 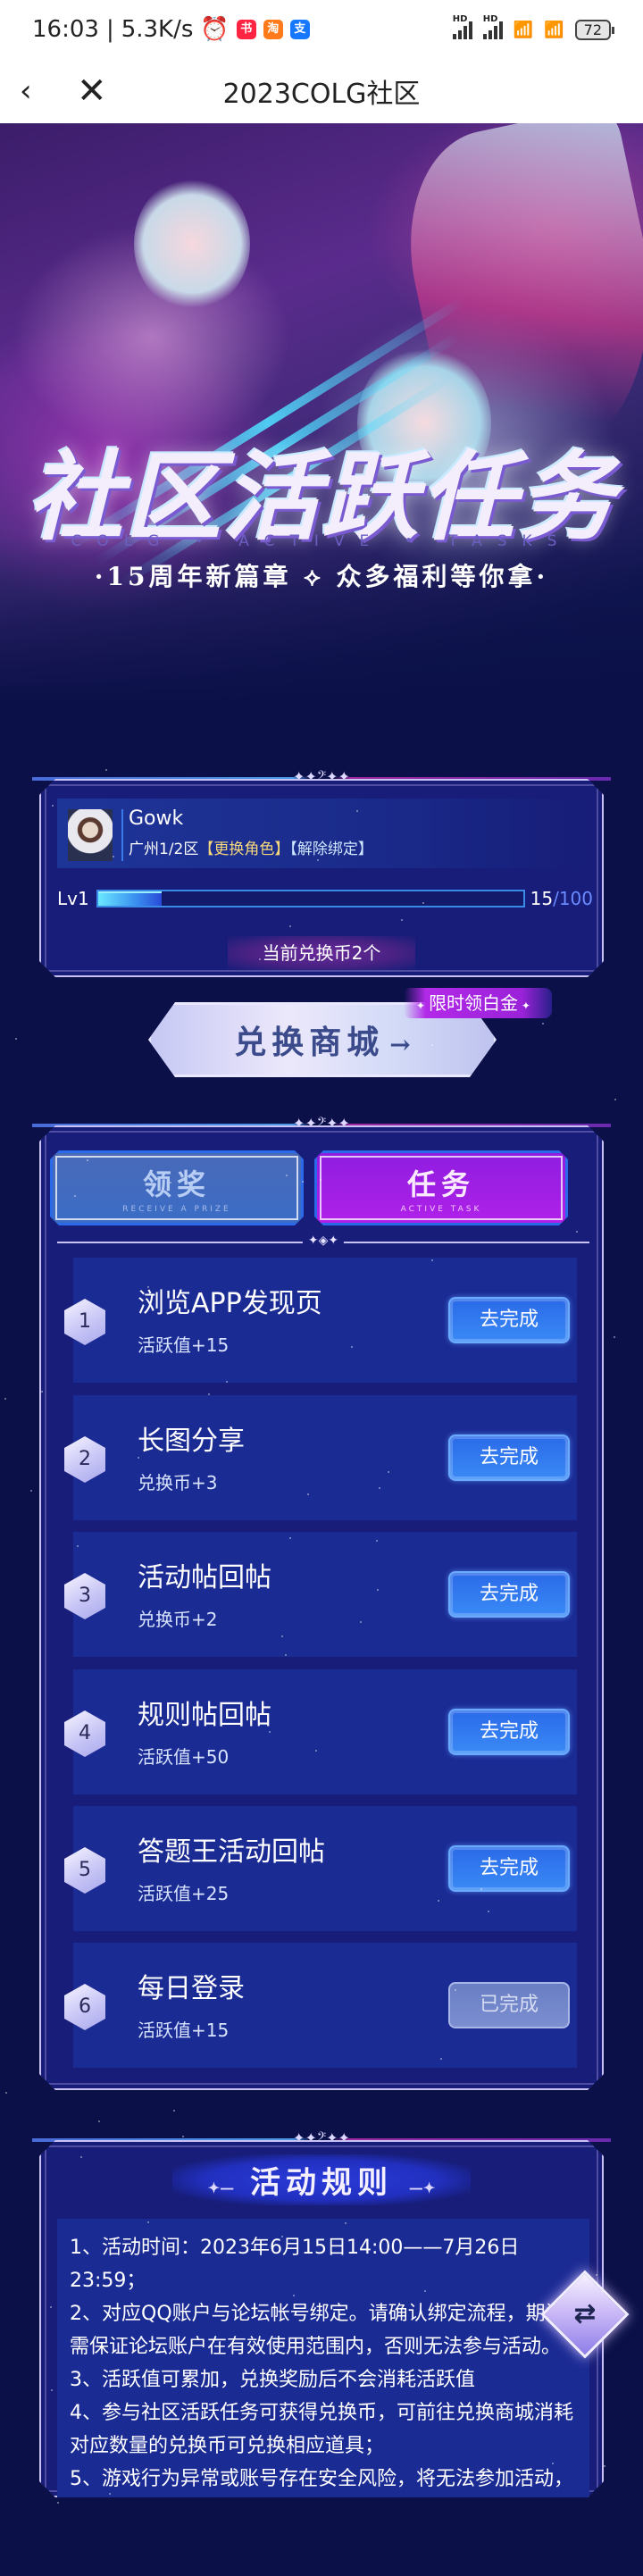 I want to click on task-item: 1 浏览APP发现页 活跃值+15 去完成, so click(x=327, y=1321).